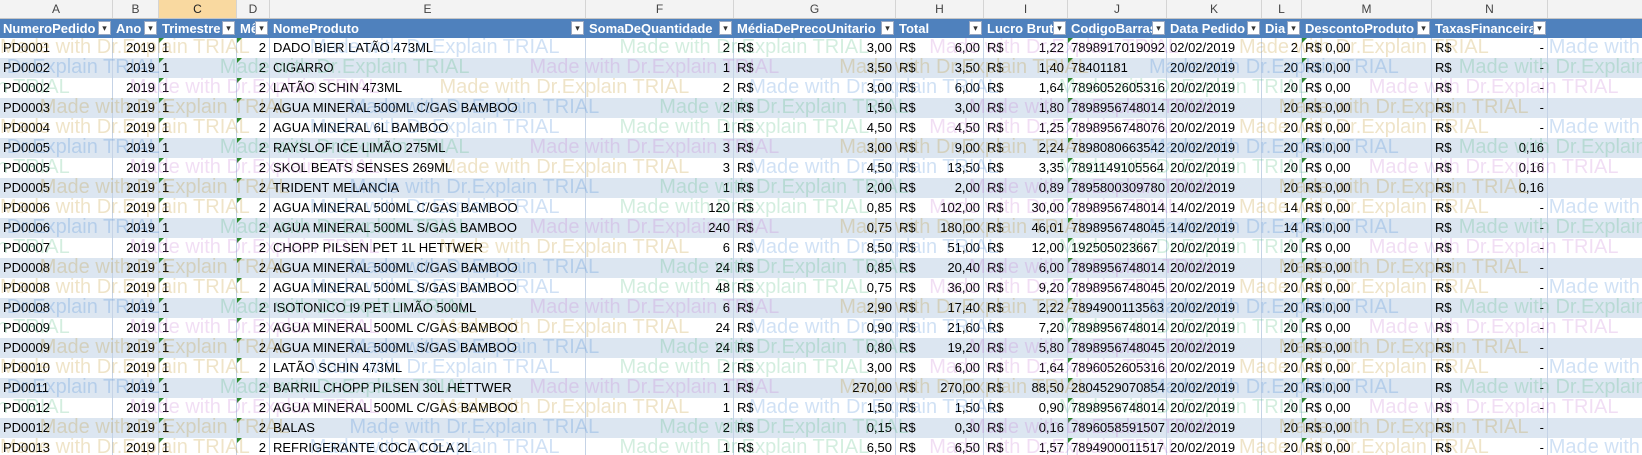 Image resolution: width=1642 pixels, height=455 pixels. What do you see at coordinates (940, 88) in the screenshot?
I see `cell-7: R$ 6,00` at bounding box center [940, 88].